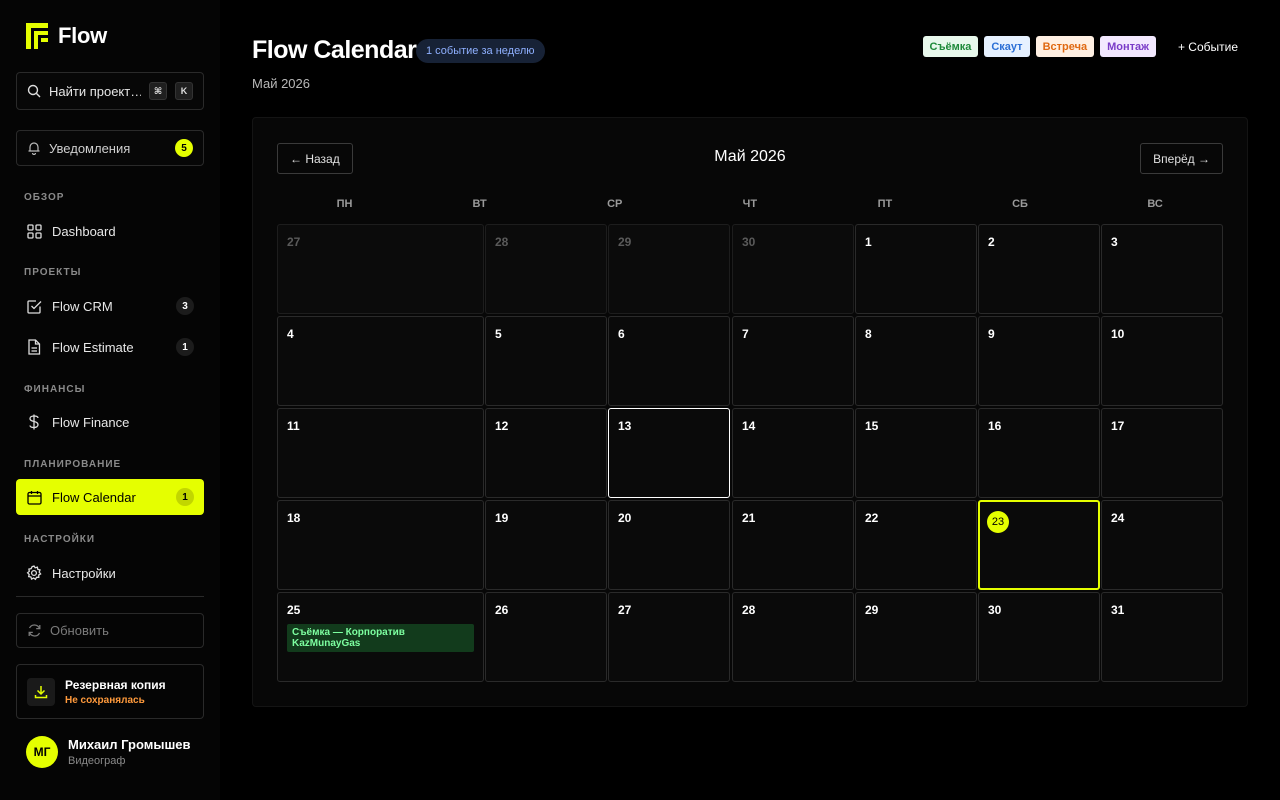  I want to click on day-number: 11, so click(293, 426).